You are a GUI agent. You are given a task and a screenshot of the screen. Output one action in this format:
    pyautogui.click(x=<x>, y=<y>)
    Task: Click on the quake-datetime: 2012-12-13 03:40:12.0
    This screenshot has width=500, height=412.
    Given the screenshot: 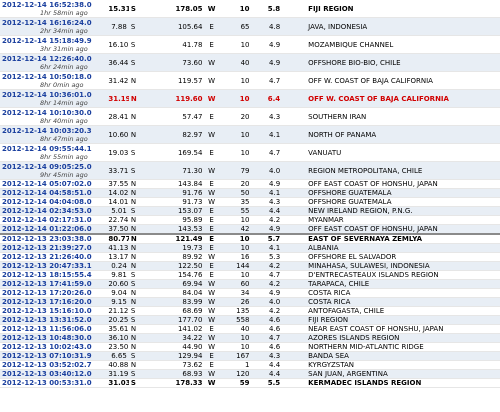 What is the action you would take?
    pyautogui.click(x=53, y=374)
    